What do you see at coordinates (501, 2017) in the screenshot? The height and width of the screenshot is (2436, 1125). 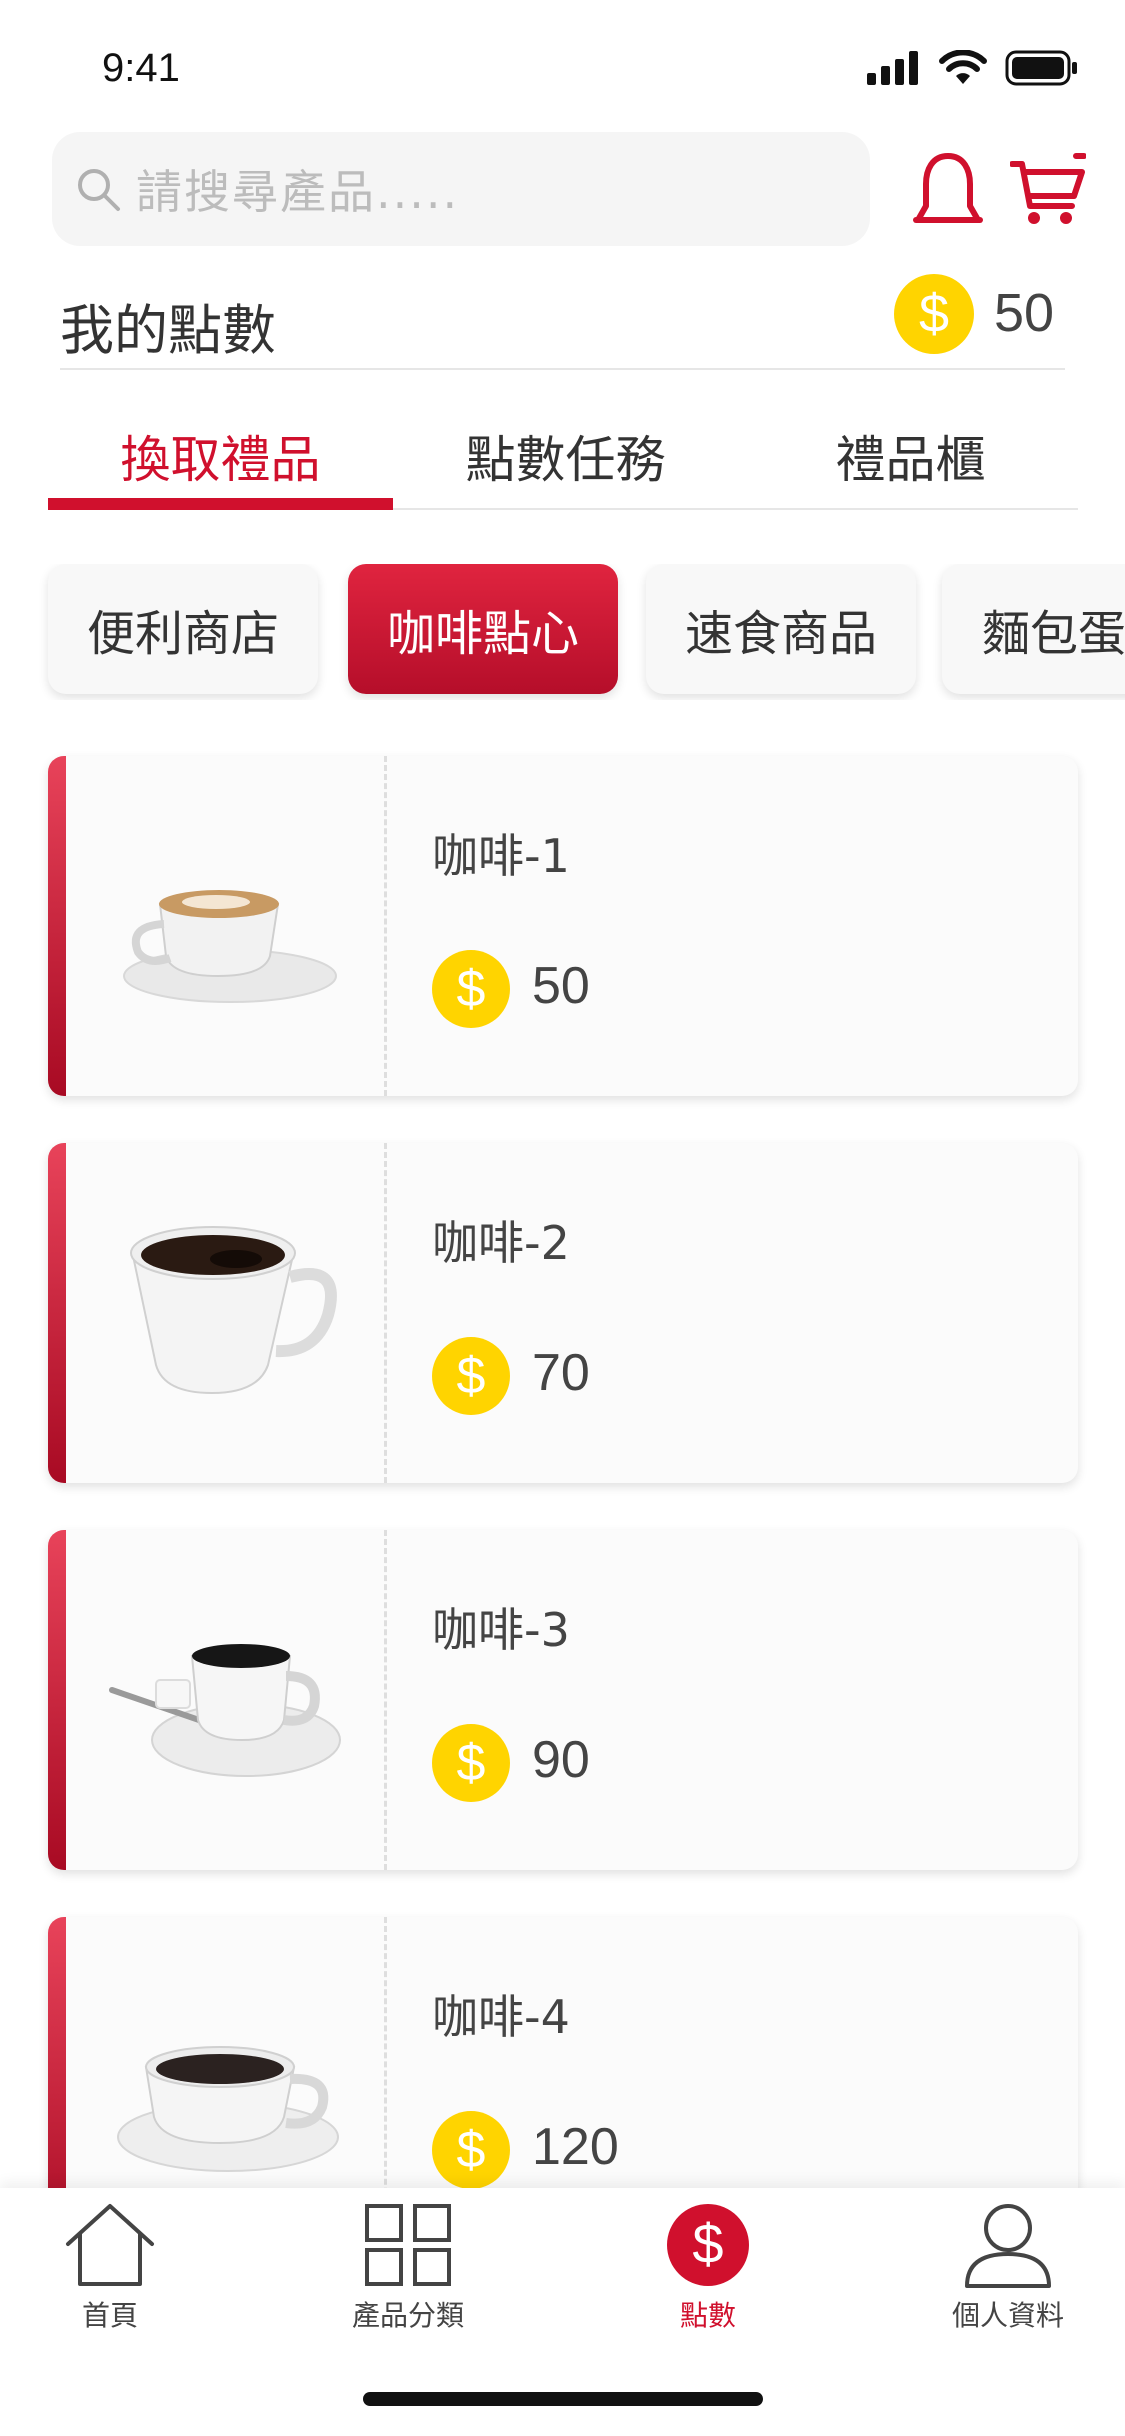 I see `product-name: 咖啡-4` at bounding box center [501, 2017].